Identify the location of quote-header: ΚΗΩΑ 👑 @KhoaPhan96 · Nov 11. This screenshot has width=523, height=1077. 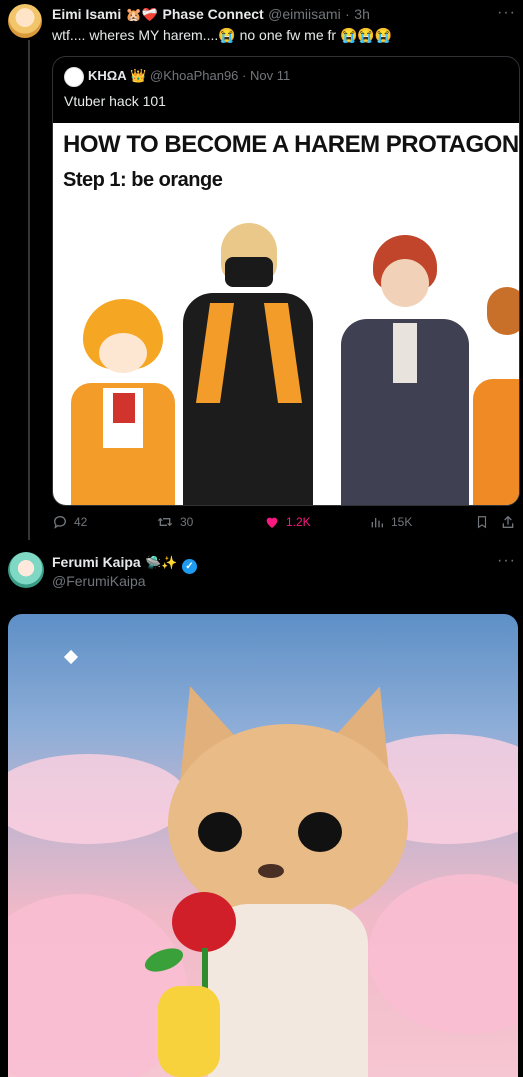
(189, 76).